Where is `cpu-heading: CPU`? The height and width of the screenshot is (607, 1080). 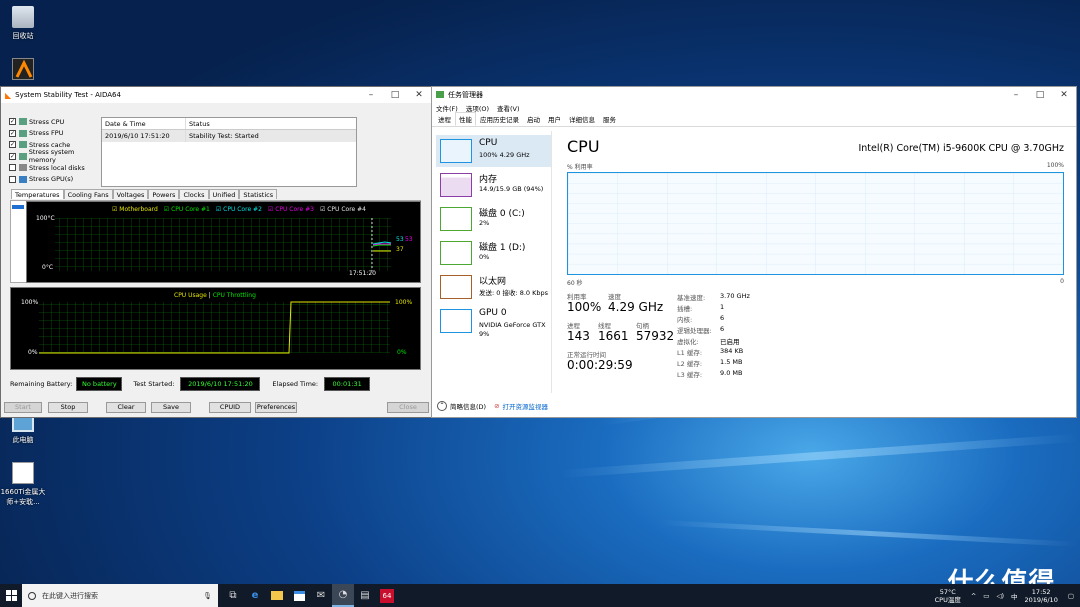
cpu-heading: CPU is located at coordinates (583, 146).